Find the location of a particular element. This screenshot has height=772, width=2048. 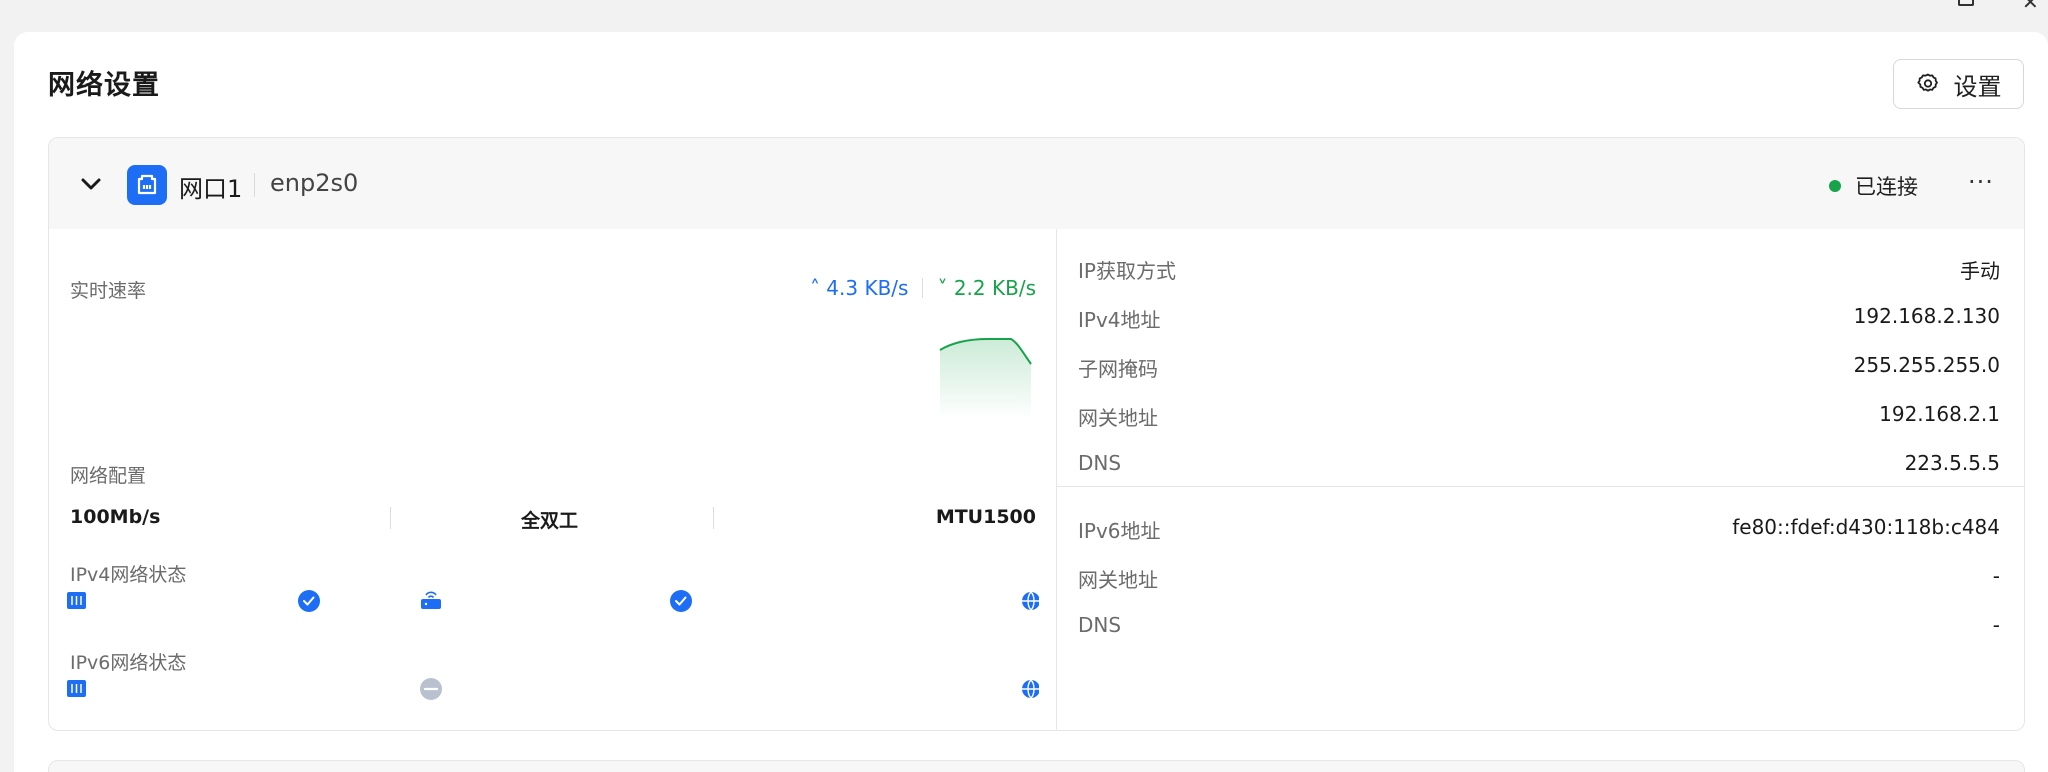

interface-device: enp2s0 is located at coordinates (314, 183).